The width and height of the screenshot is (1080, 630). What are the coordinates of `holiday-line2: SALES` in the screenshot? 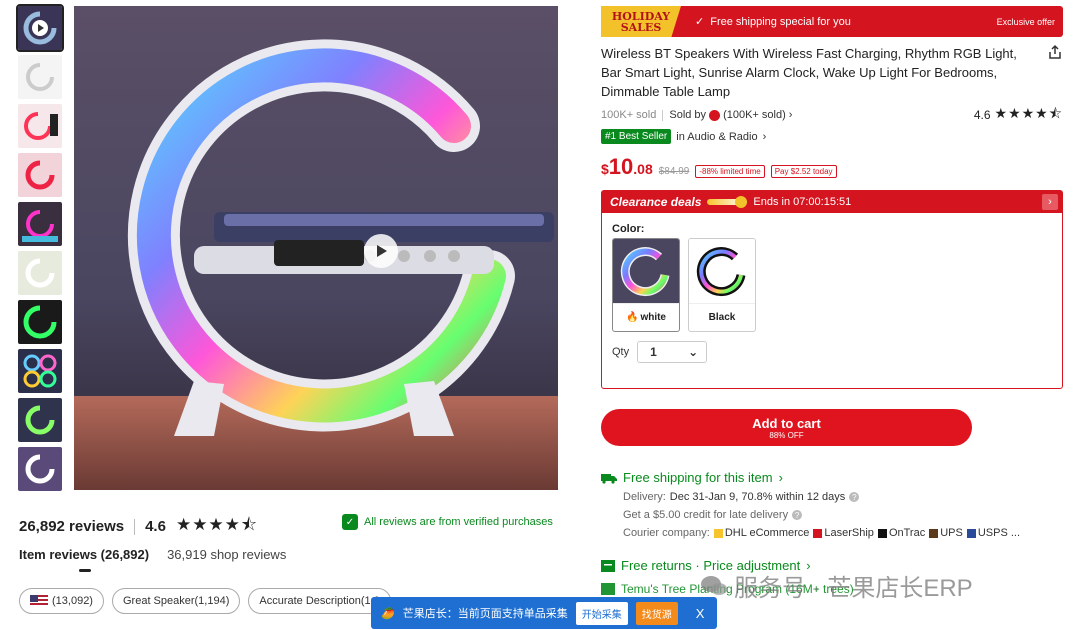 It's located at (641, 27).